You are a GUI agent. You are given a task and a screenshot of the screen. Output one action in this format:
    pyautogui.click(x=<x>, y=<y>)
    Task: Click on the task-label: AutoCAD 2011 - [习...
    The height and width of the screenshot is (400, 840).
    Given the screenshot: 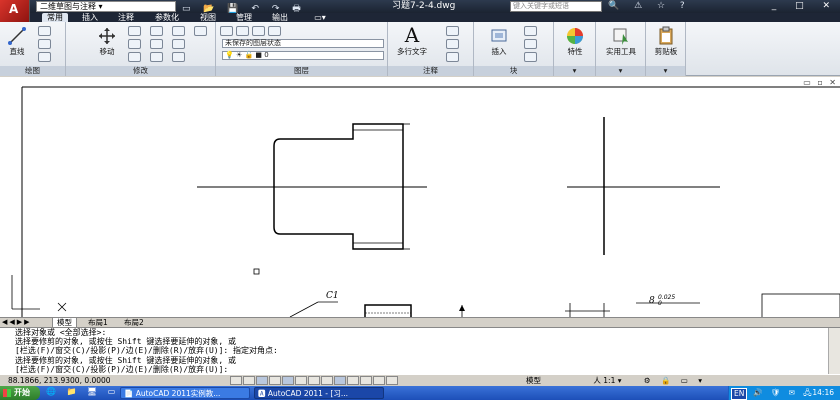 What is the action you would take?
    pyautogui.click(x=307, y=393)
    